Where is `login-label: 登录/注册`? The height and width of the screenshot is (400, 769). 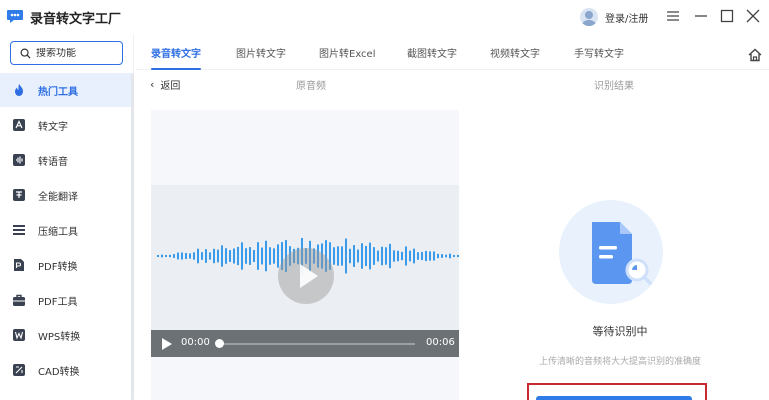
login-label: 登录/注册 is located at coordinates (627, 19).